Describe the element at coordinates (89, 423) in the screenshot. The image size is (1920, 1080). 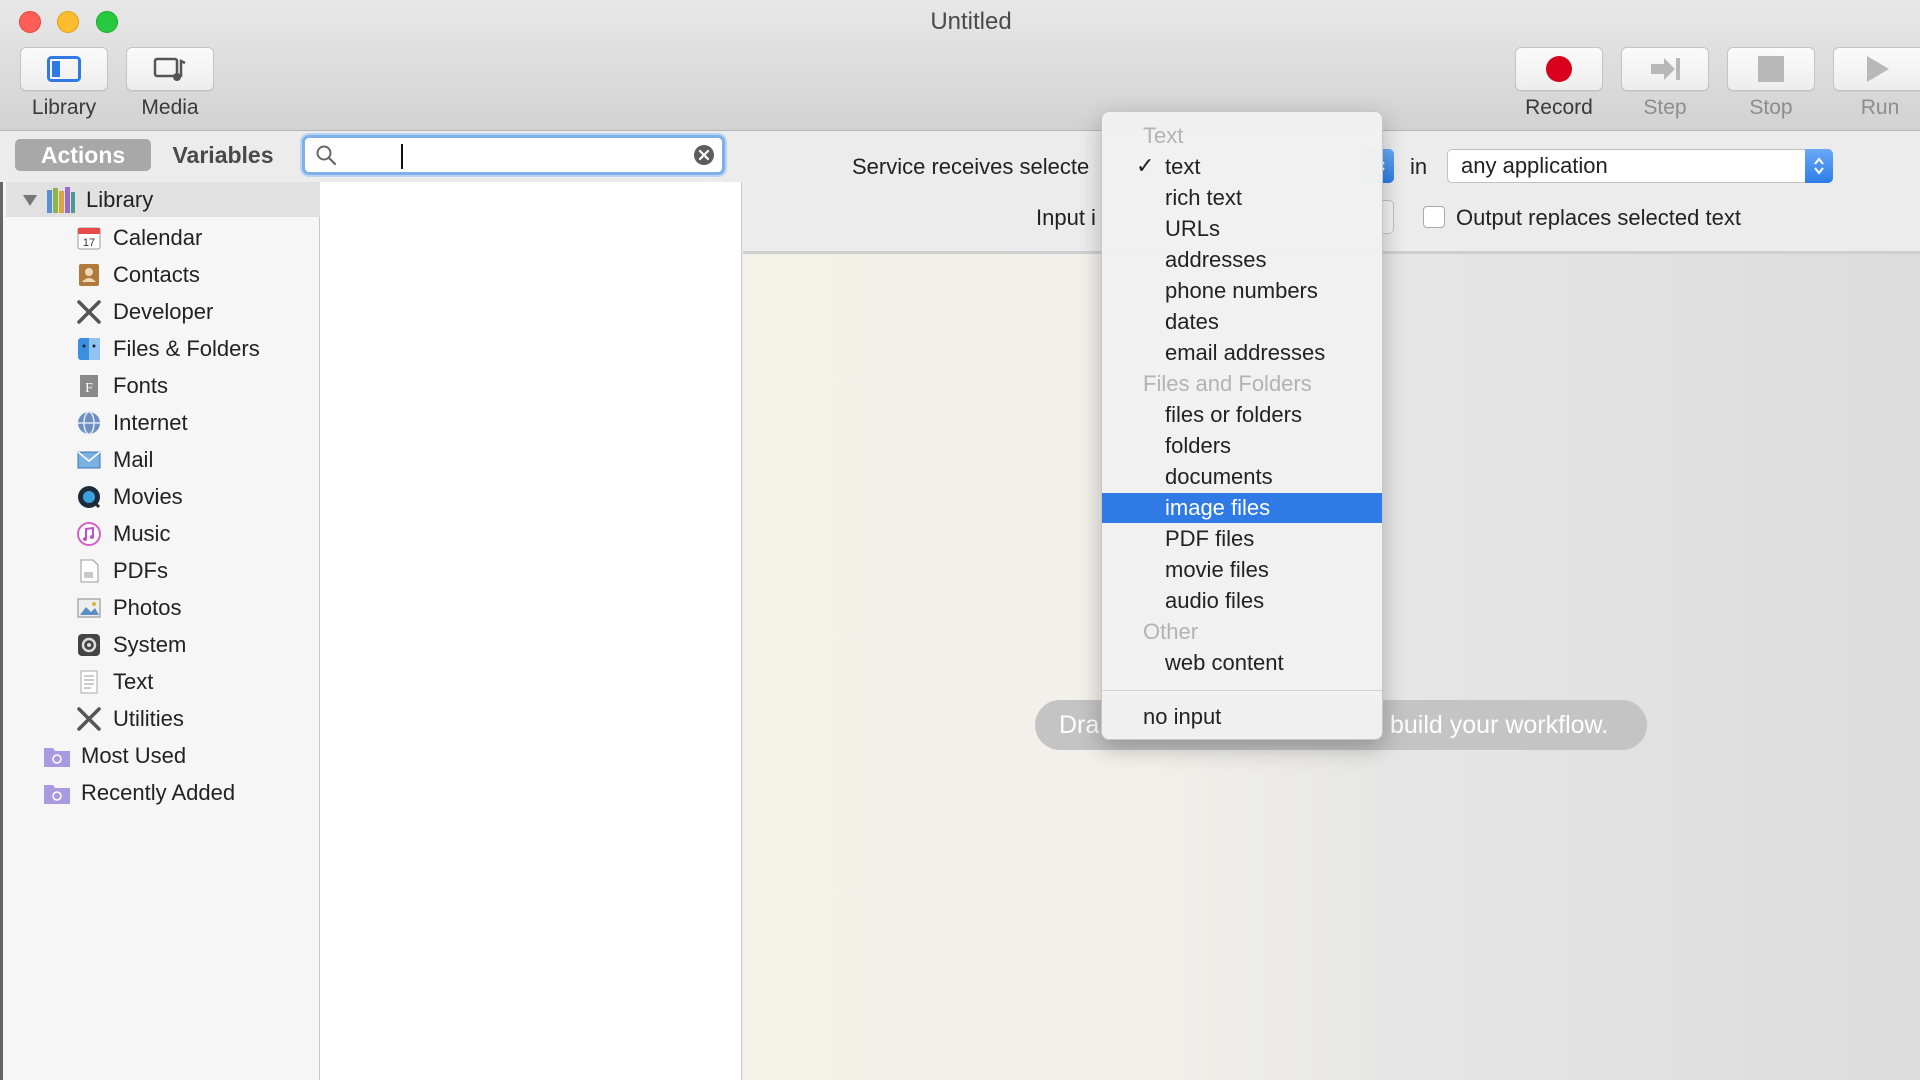
I see `globe-icon` at that location.